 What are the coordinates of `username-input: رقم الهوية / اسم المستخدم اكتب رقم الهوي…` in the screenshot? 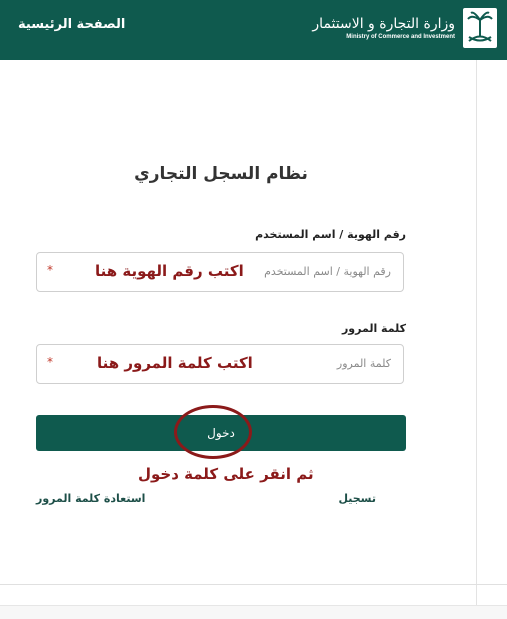 It's located at (220, 272).